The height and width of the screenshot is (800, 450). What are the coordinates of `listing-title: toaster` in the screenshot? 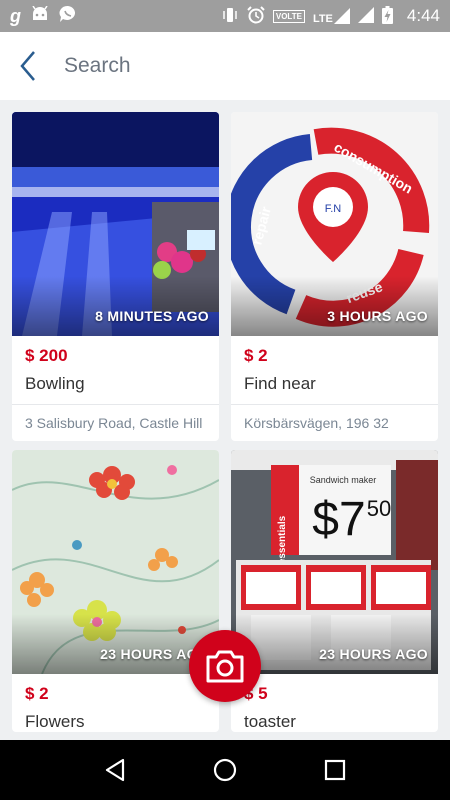 It's located at (270, 721).